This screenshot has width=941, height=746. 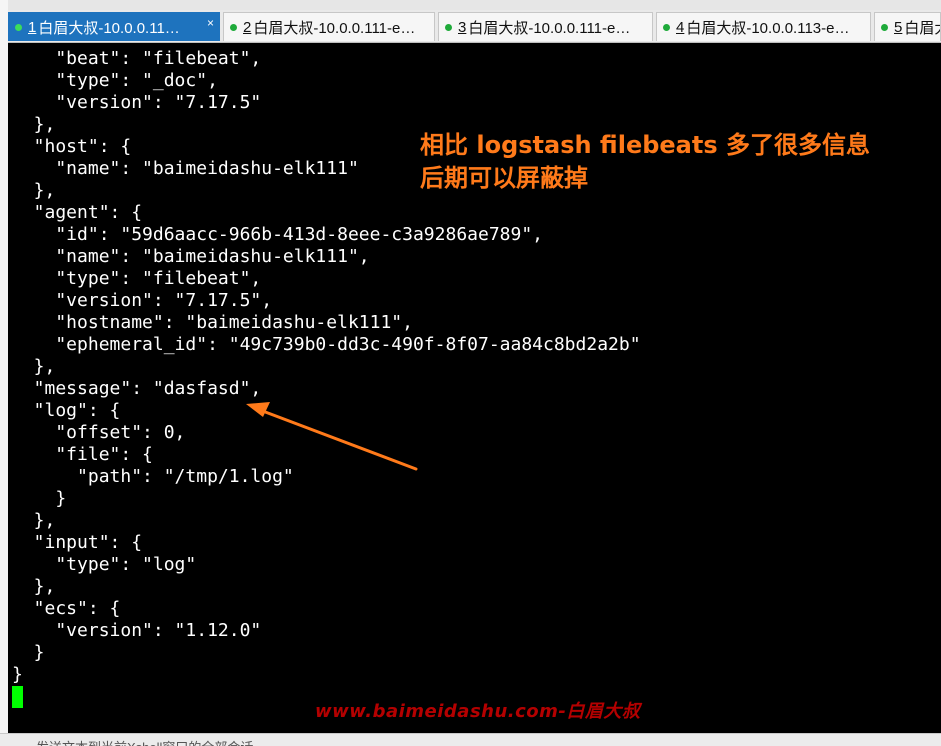 I want to click on close-tab-icon: ×, so click(x=210, y=23).